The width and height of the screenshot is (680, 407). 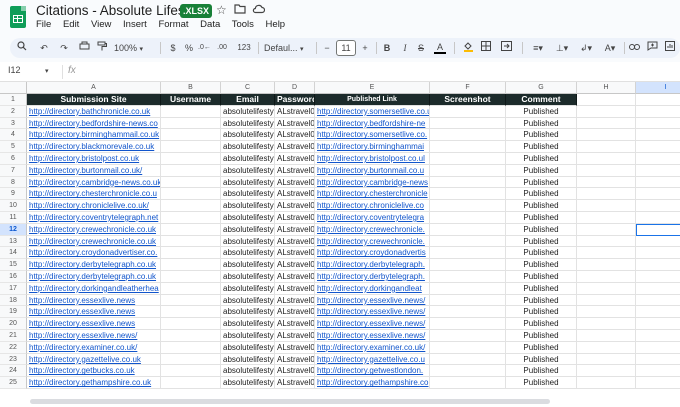 What do you see at coordinates (94, 123) in the screenshot?
I see `table-cell: http://directory.bedfordshire-news.co` at bounding box center [94, 123].